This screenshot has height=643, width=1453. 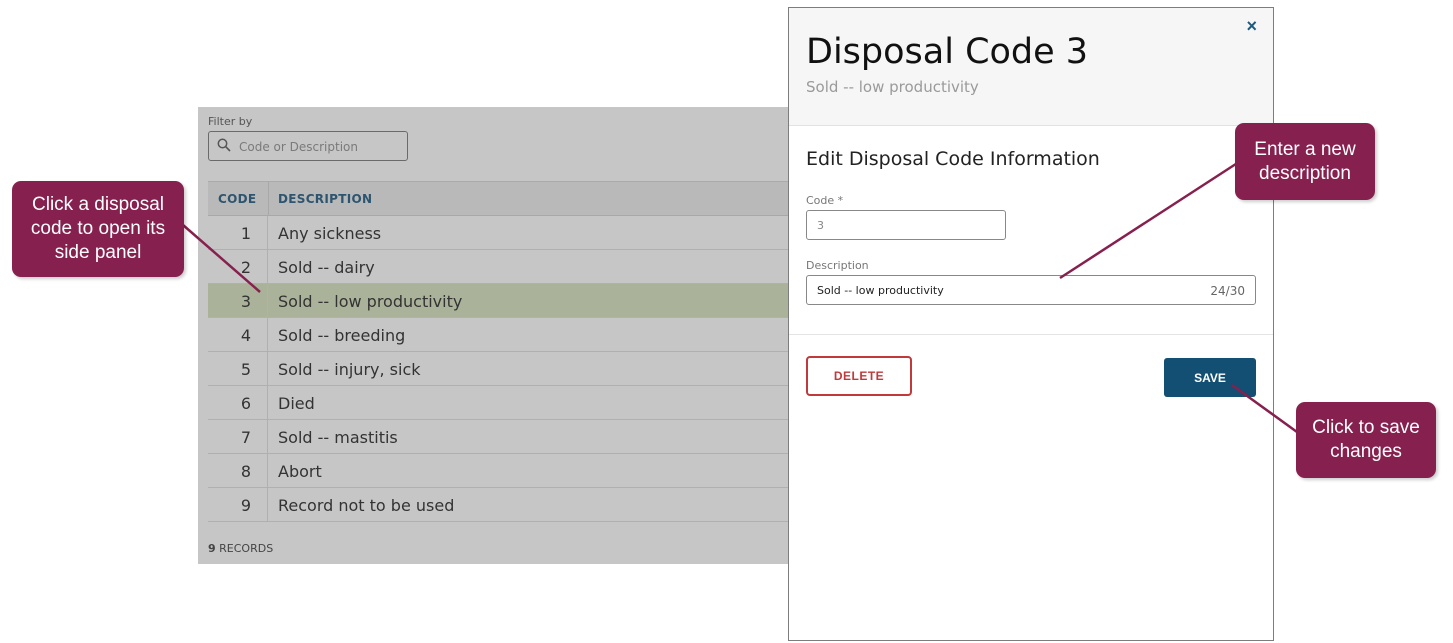 I want to click on panel-title: Disposal Code 3, so click(x=947, y=52).